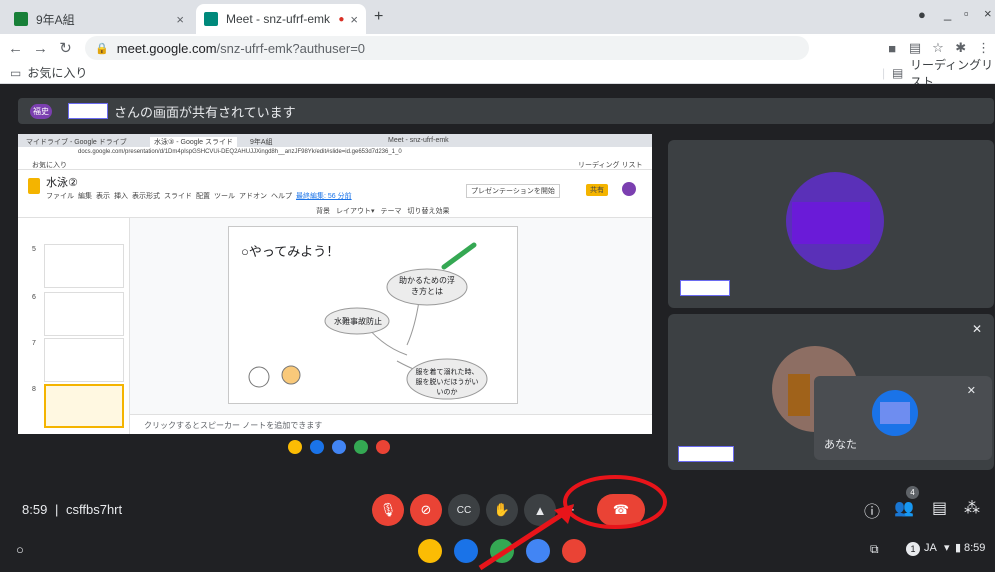  I want to click on maximize-button: ▫, so click(966, 13).